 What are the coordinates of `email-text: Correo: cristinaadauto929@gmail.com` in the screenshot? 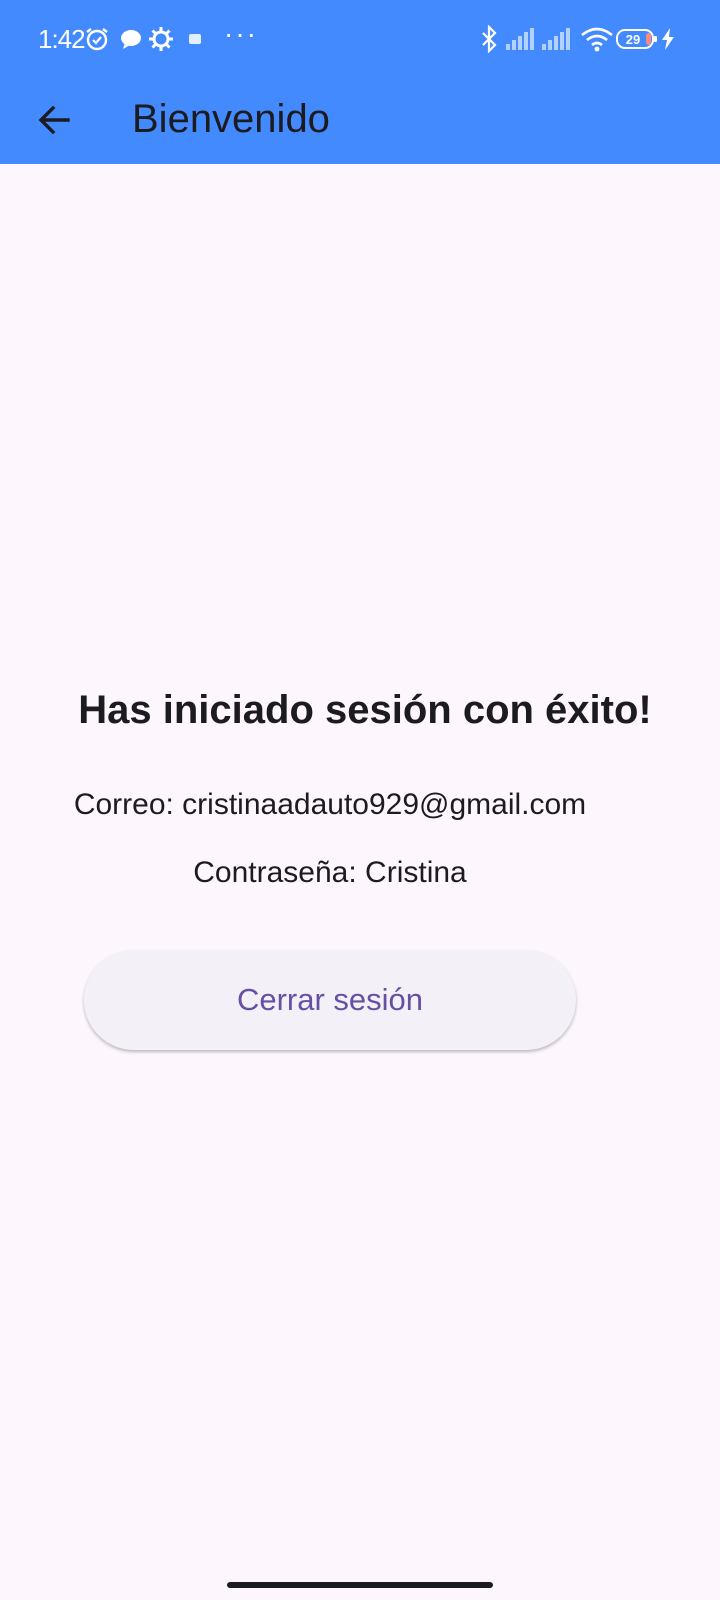 It's located at (330, 804).